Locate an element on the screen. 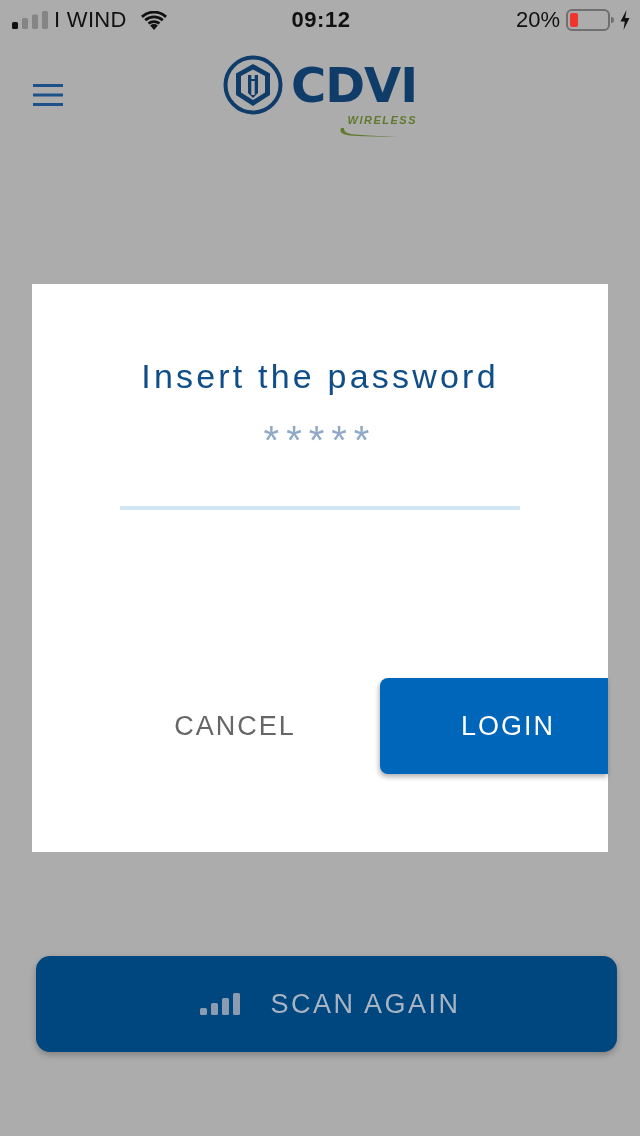  wifi-icon is located at coordinates (153, 20).